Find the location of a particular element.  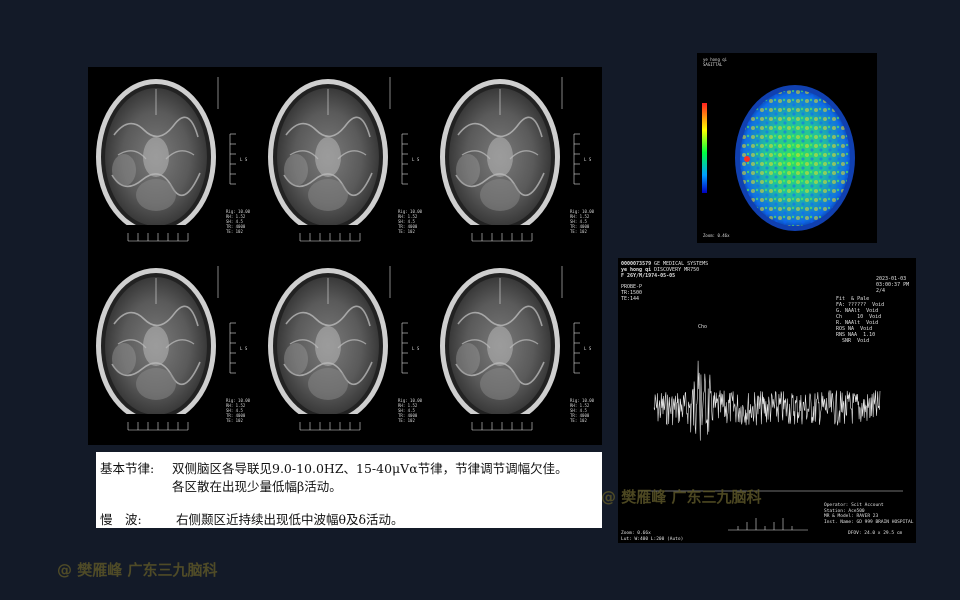

color-scale-bar is located at coordinates (704, 148).